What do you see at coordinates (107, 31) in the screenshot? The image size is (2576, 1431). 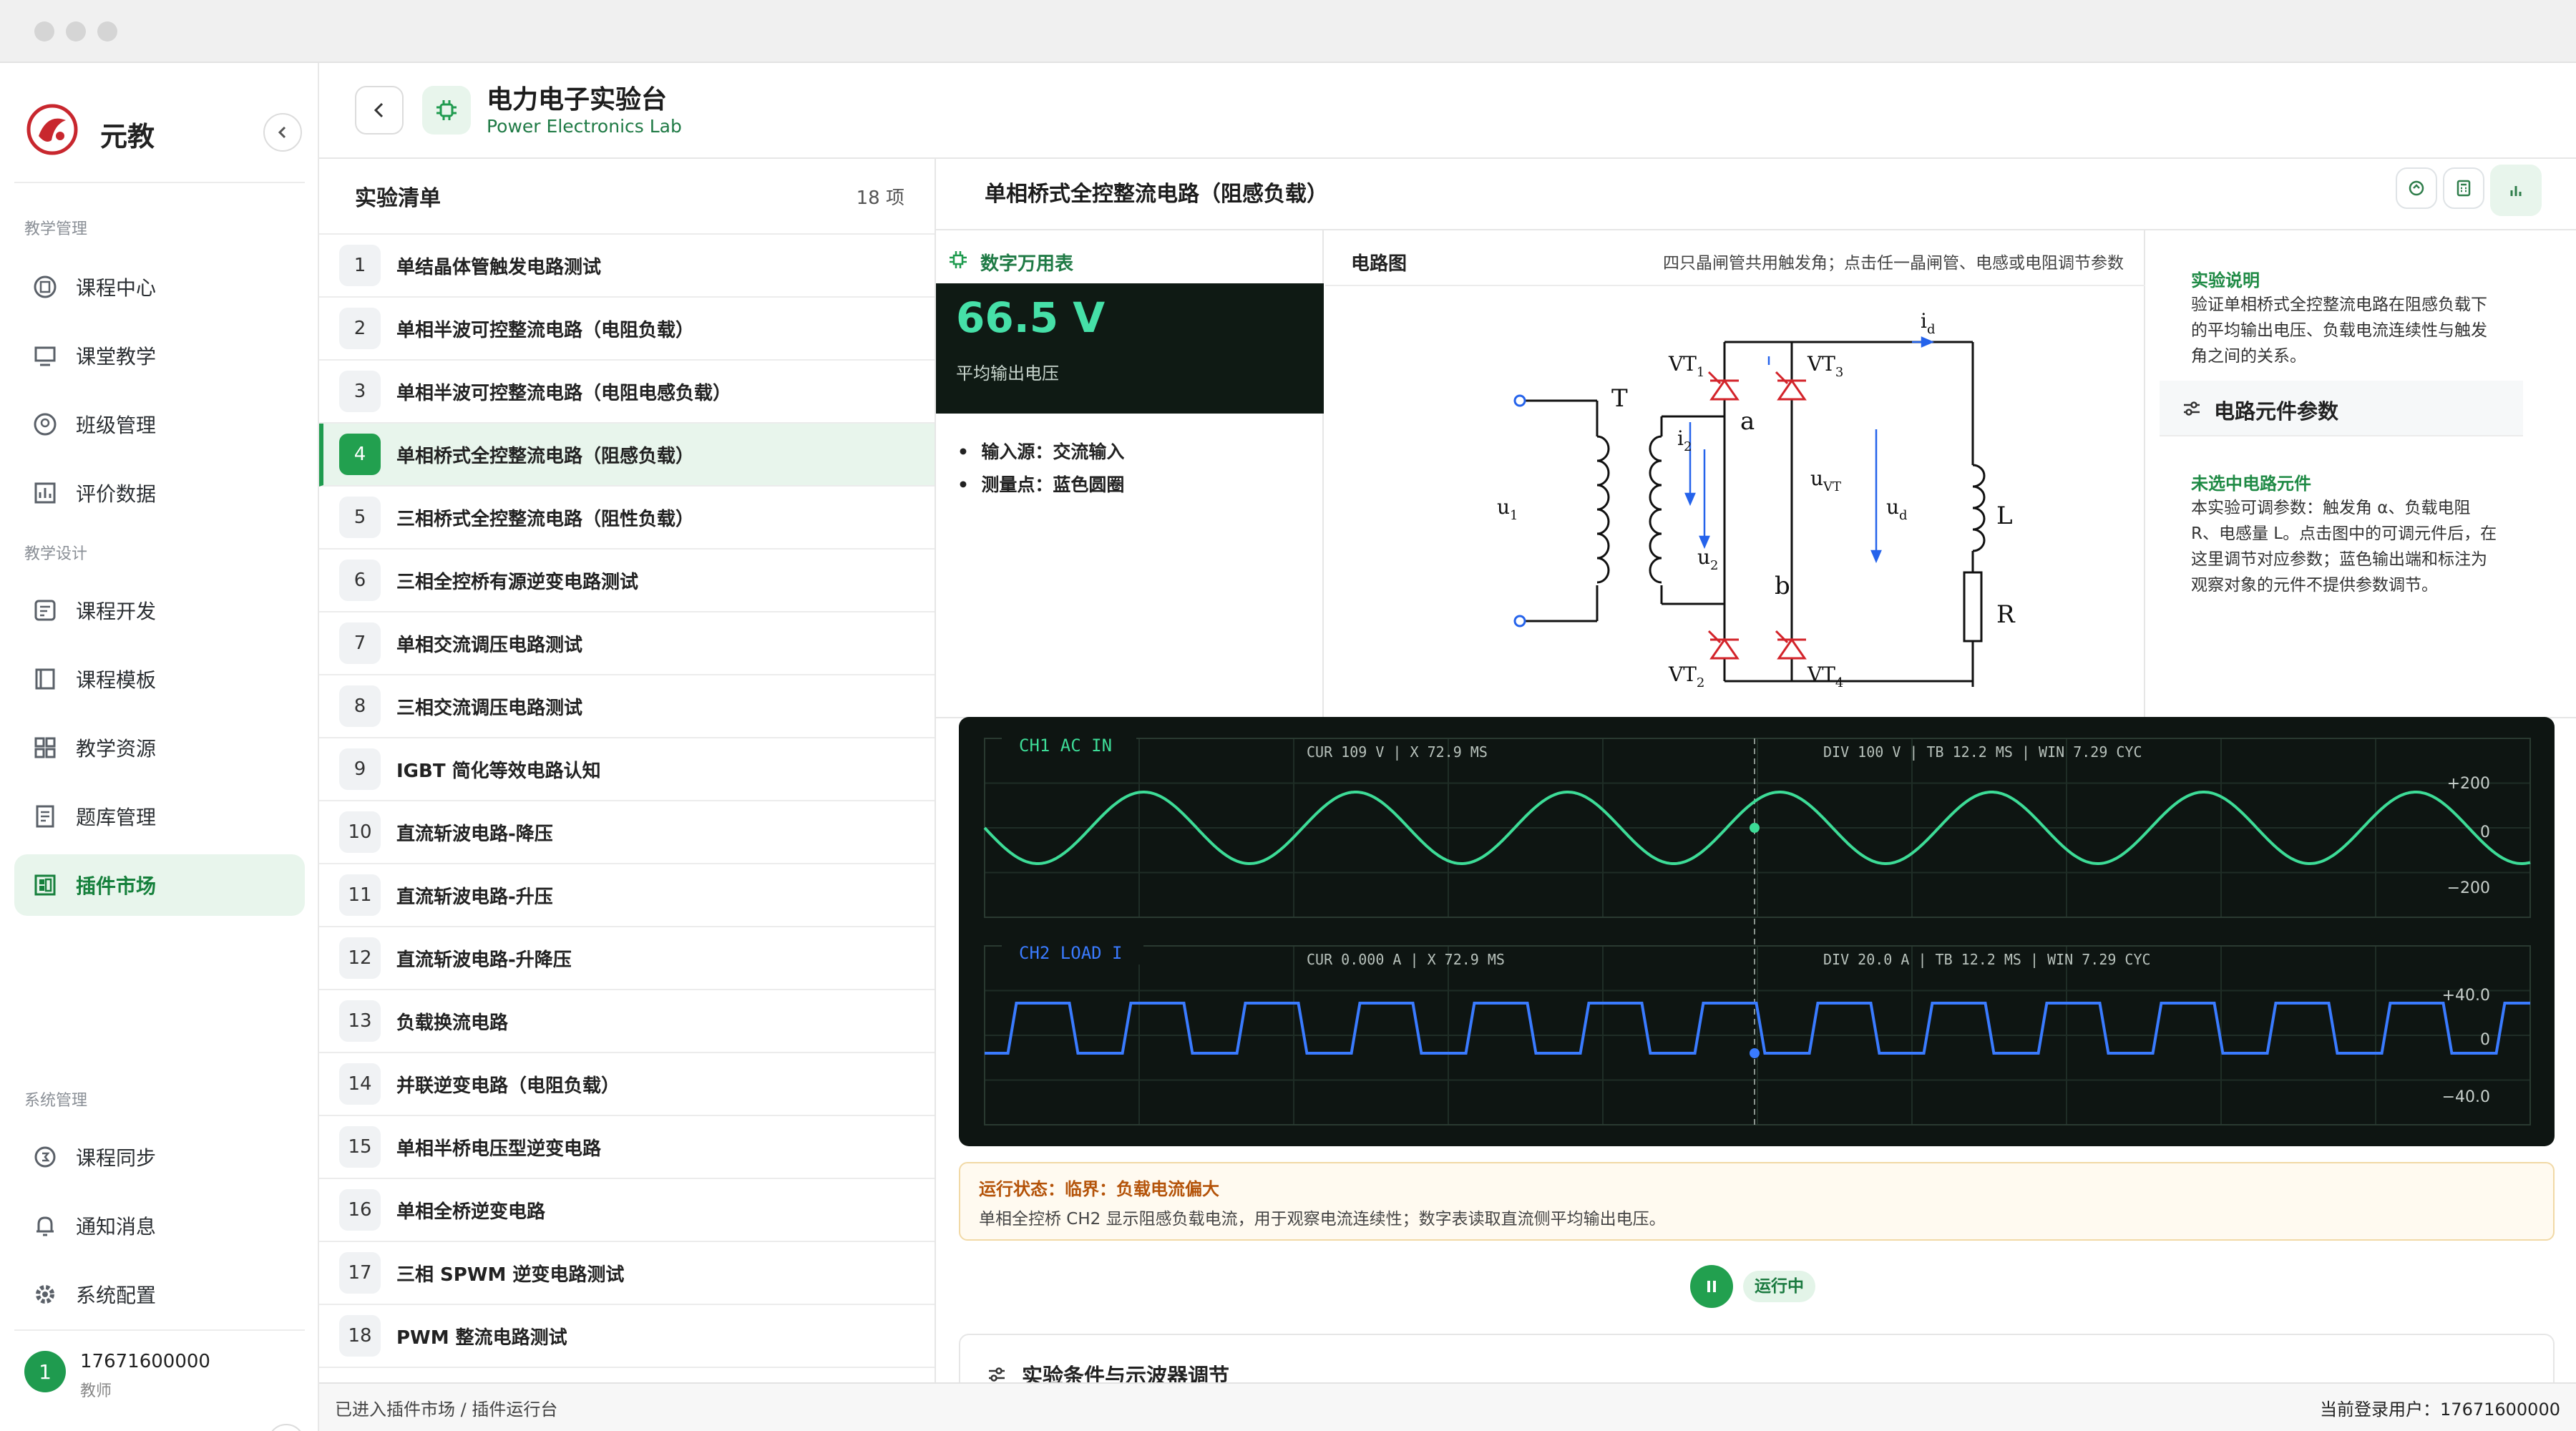 I see `window-zoom-button` at bounding box center [107, 31].